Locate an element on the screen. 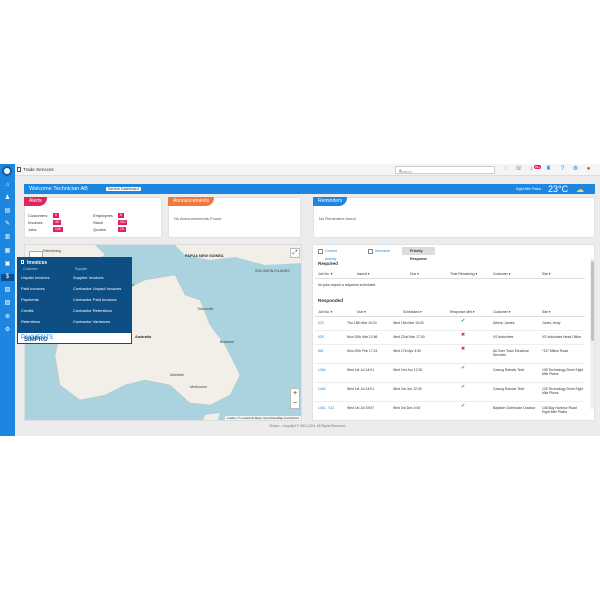 The width and height of the screenshot is (600, 600). col-time-remaining: Time Remaining ▾ is located at coordinates (463, 274).